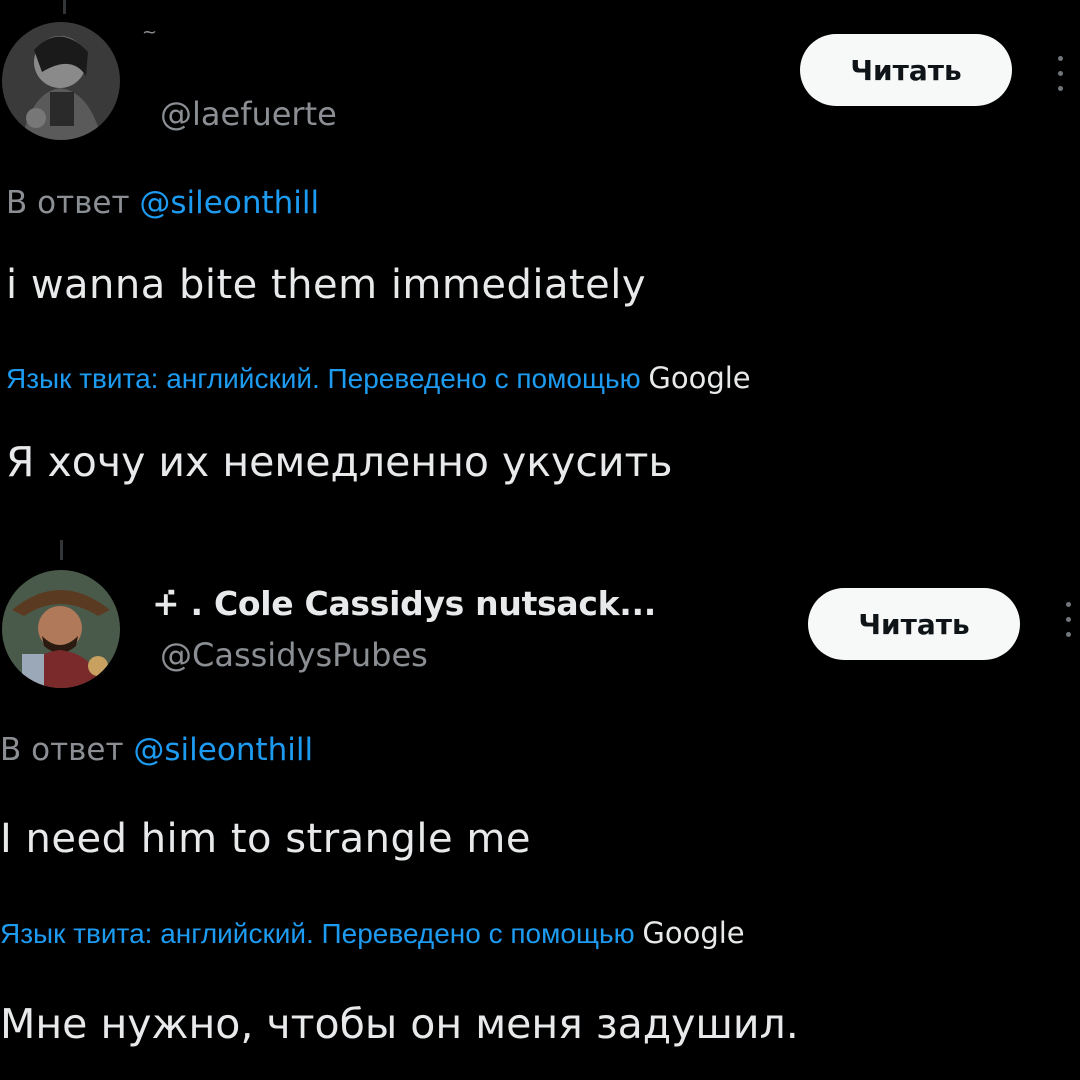  What do you see at coordinates (294, 655) in the screenshot?
I see `user-handle: @CassidysPubes` at bounding box center [294, 655].